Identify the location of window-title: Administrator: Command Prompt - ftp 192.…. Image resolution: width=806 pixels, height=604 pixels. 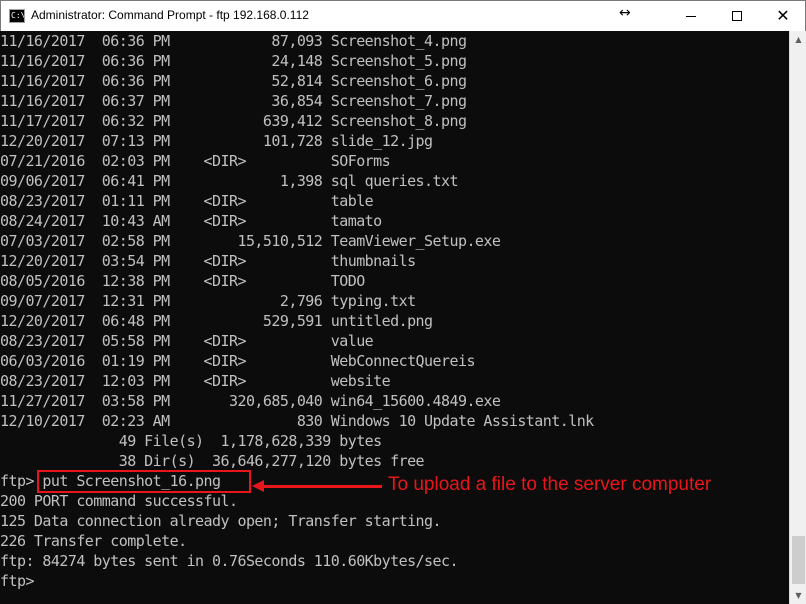
(170, 15).